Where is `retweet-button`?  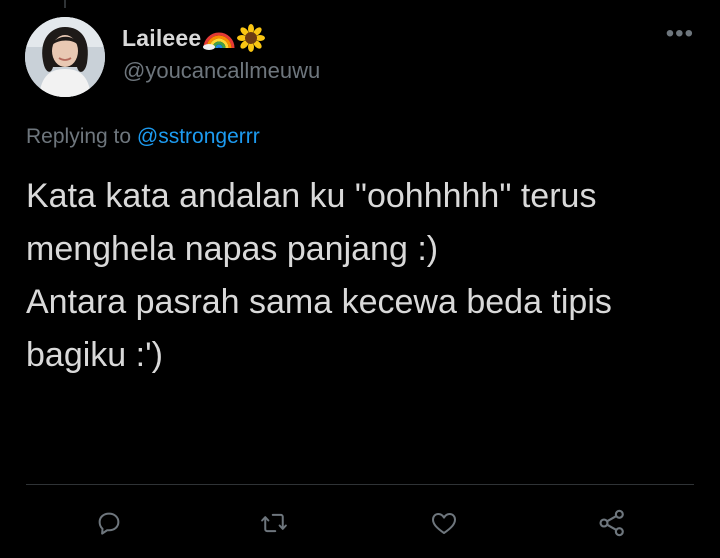
retweet-button is located at coordinates (274, 523).